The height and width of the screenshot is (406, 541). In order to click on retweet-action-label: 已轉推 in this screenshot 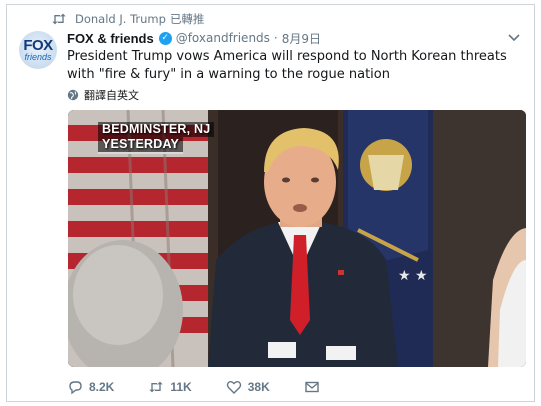, I will do `click(187, 19)`.